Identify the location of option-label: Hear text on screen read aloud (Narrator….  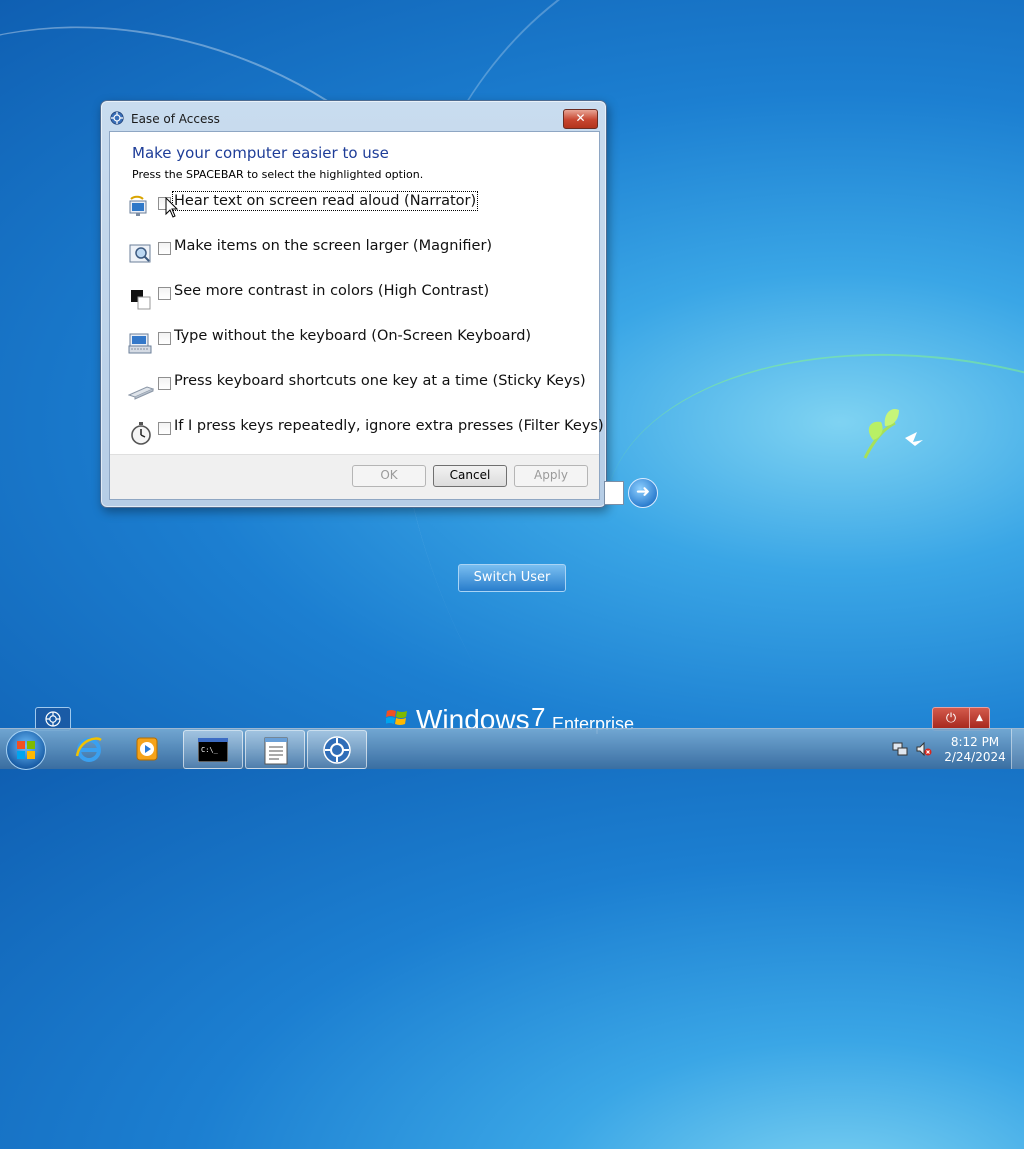
(325, 201).